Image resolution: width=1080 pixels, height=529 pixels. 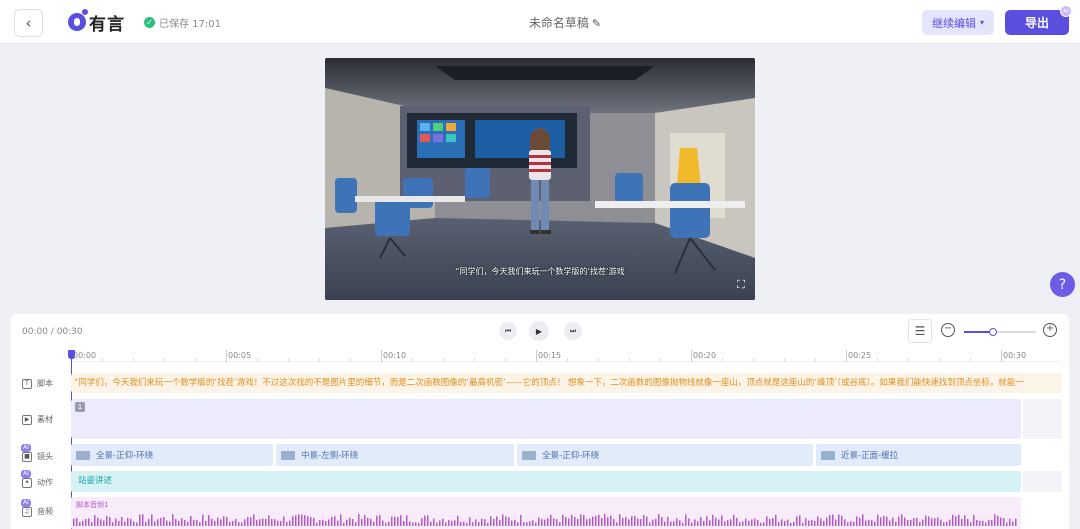 I want to click on shot-clip: 近景-正面-缓拉, so click(x=918, y=455).